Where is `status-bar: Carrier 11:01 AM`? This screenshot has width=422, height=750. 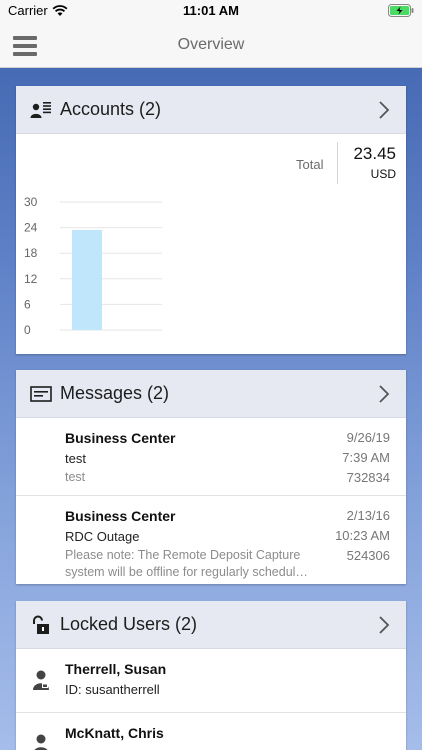 status-bar: Carrier 11:01 AM is located at coordinates (211, 11).